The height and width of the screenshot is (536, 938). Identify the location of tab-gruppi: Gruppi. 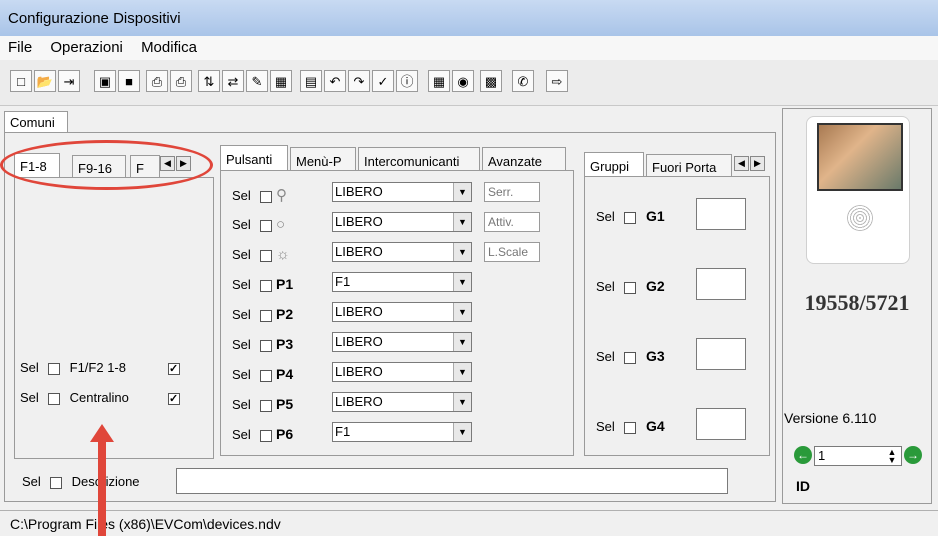
(614, 164).